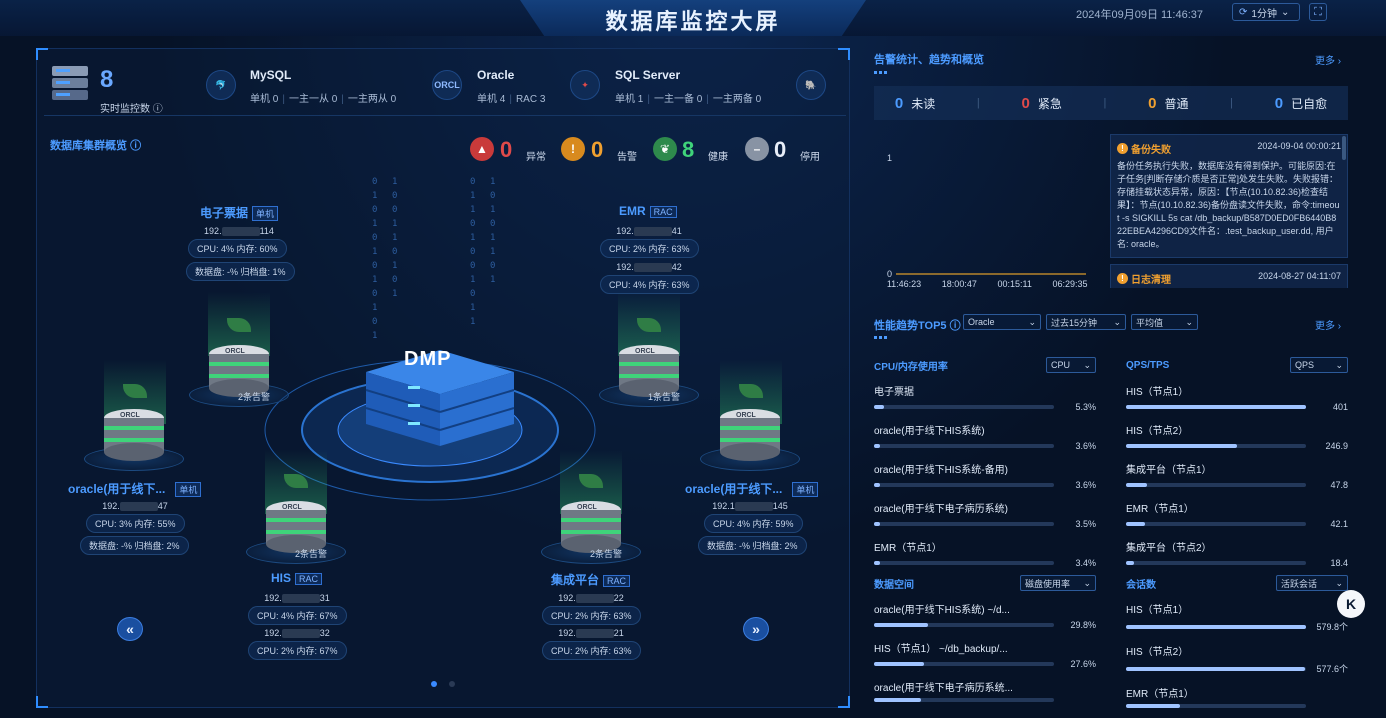 The width and height of the screenshot is (1386, 718). Describe the element at coordinates (1328, 59) in the screenshot. I see `alerts-more-link: 更多 ›` at that location.